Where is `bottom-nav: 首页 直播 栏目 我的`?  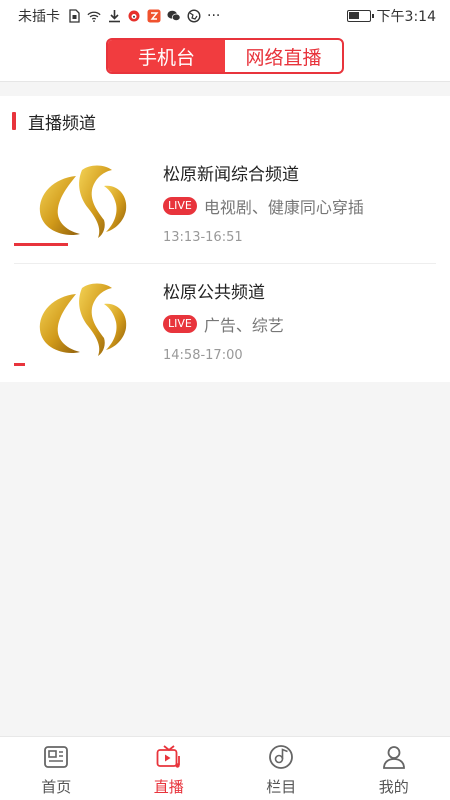
bottom-nav: 首页 直播 栏目 我的 is located at coordinates (225, 768).